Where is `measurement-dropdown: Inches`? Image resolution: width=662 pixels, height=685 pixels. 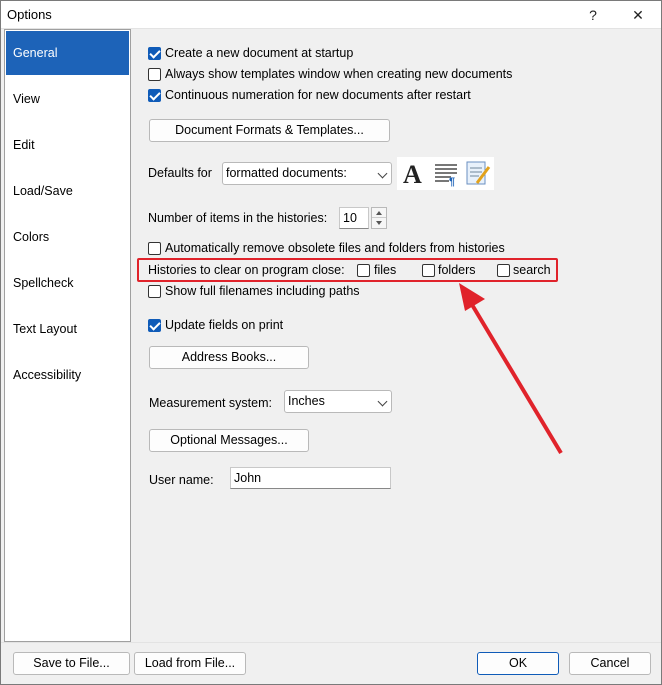 measurement-dropdown: Inches is located at coordinates (338, 401).